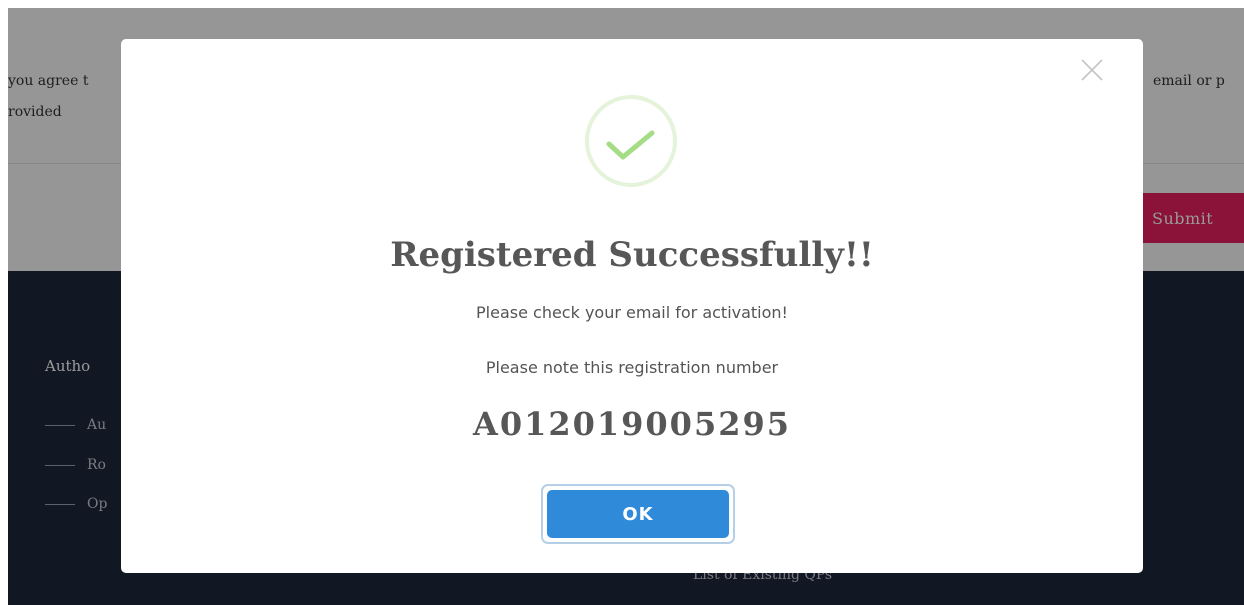  I want to click on close-icon, so click(1092, 70).